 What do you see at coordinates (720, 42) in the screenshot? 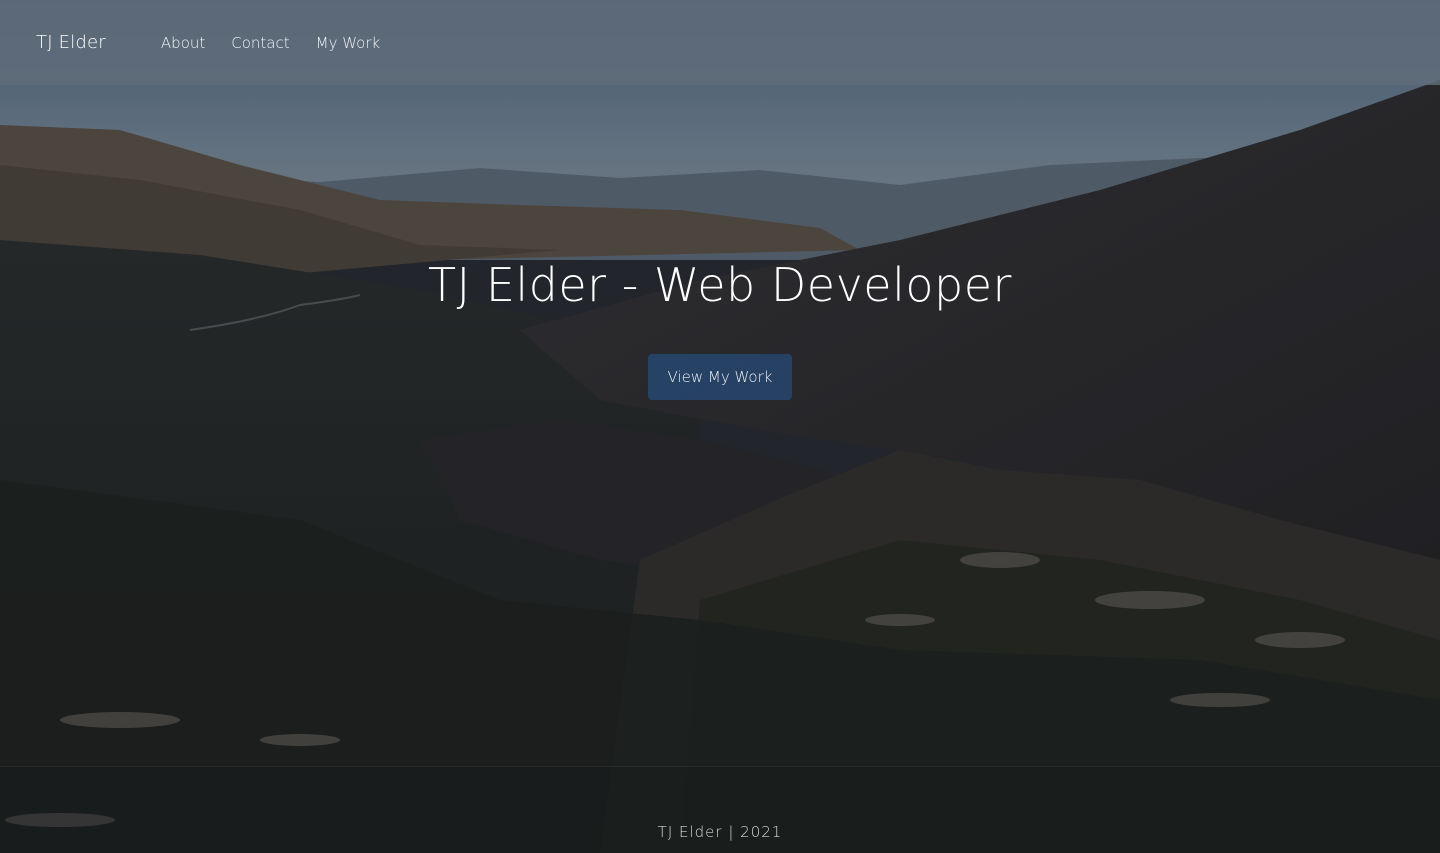
I see `navbar: TJ Elder About Contact My Work` at bounding box center [720, 42].